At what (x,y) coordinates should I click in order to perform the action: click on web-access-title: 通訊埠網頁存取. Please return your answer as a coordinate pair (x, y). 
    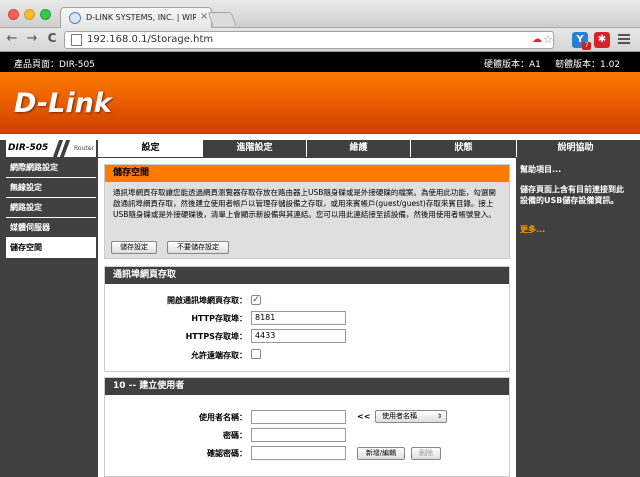
    Looking at the image, I should click on (307, 275).